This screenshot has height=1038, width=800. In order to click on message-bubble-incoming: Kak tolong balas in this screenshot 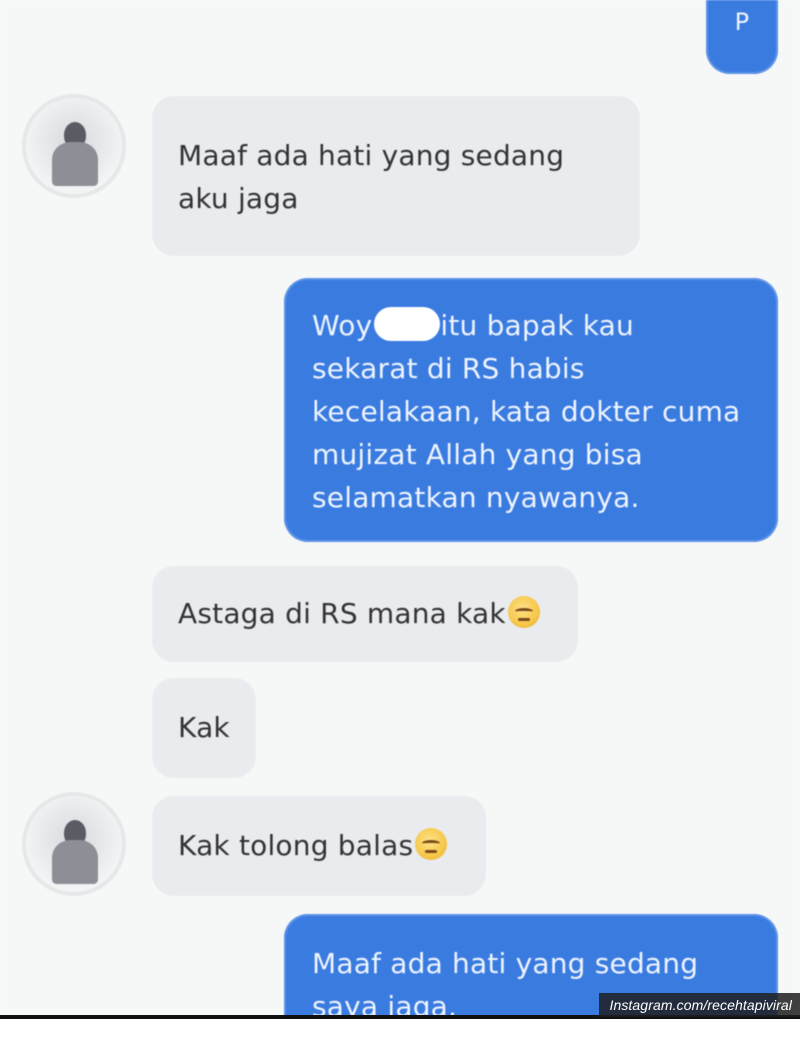, I will do `click(319, 846)`.